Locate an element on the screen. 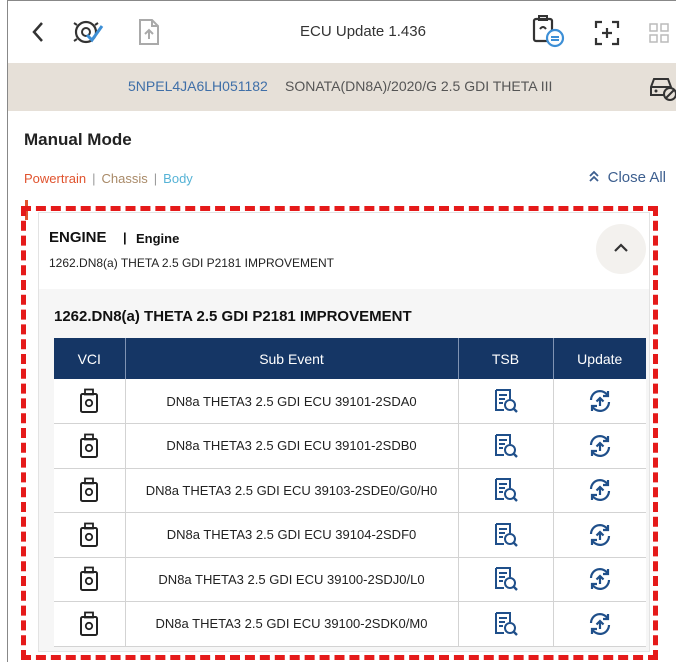 This screenshot has height=662, width=676. vin-text: 5NPEL4JA6LH051182 is located at coordinates (198, 86).